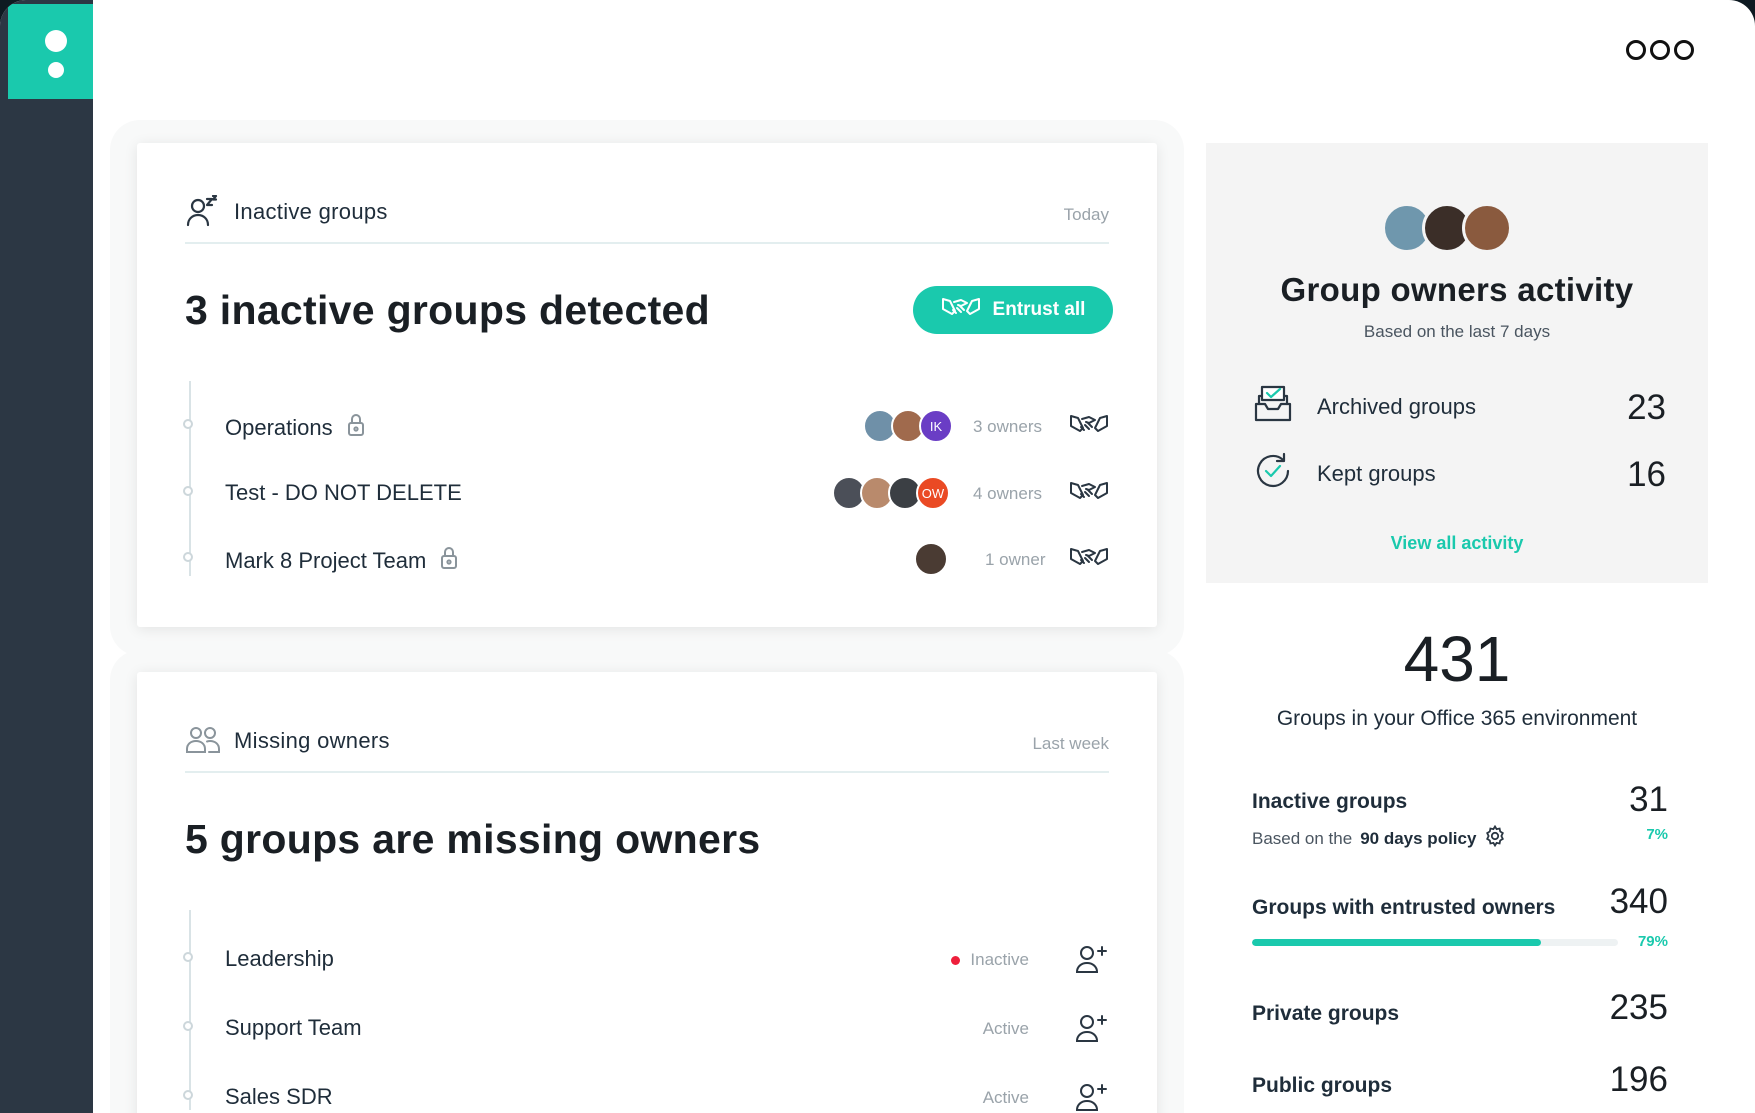 The height and width of the screenshot is (1113, 1755). I want to click on group-name: Operations, so click(295, 428).